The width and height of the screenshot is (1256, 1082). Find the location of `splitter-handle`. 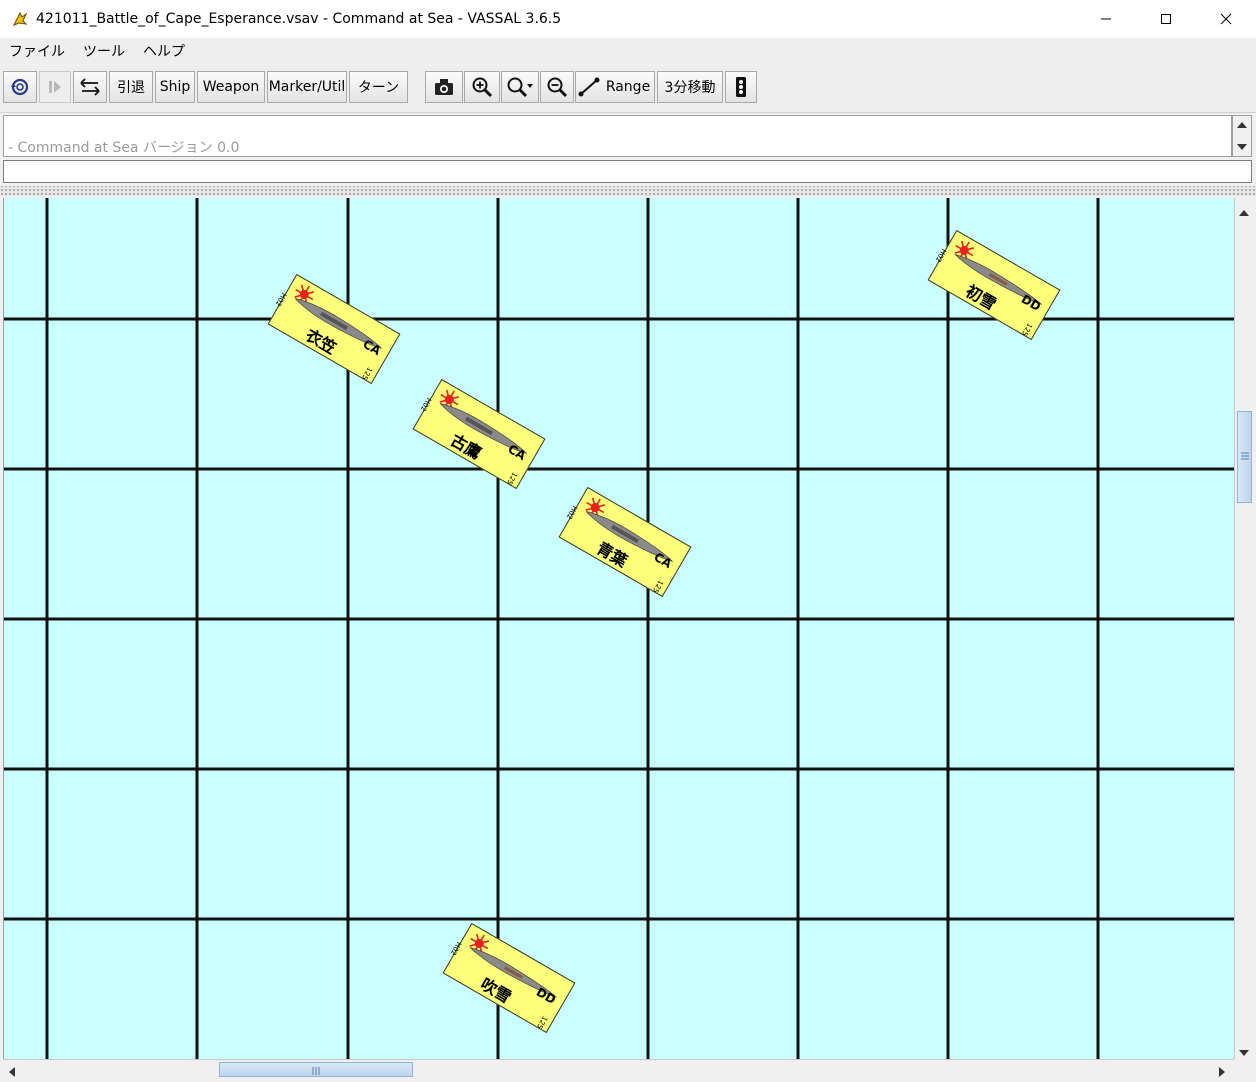

splitter-handle is located at coordinates (628, 191).